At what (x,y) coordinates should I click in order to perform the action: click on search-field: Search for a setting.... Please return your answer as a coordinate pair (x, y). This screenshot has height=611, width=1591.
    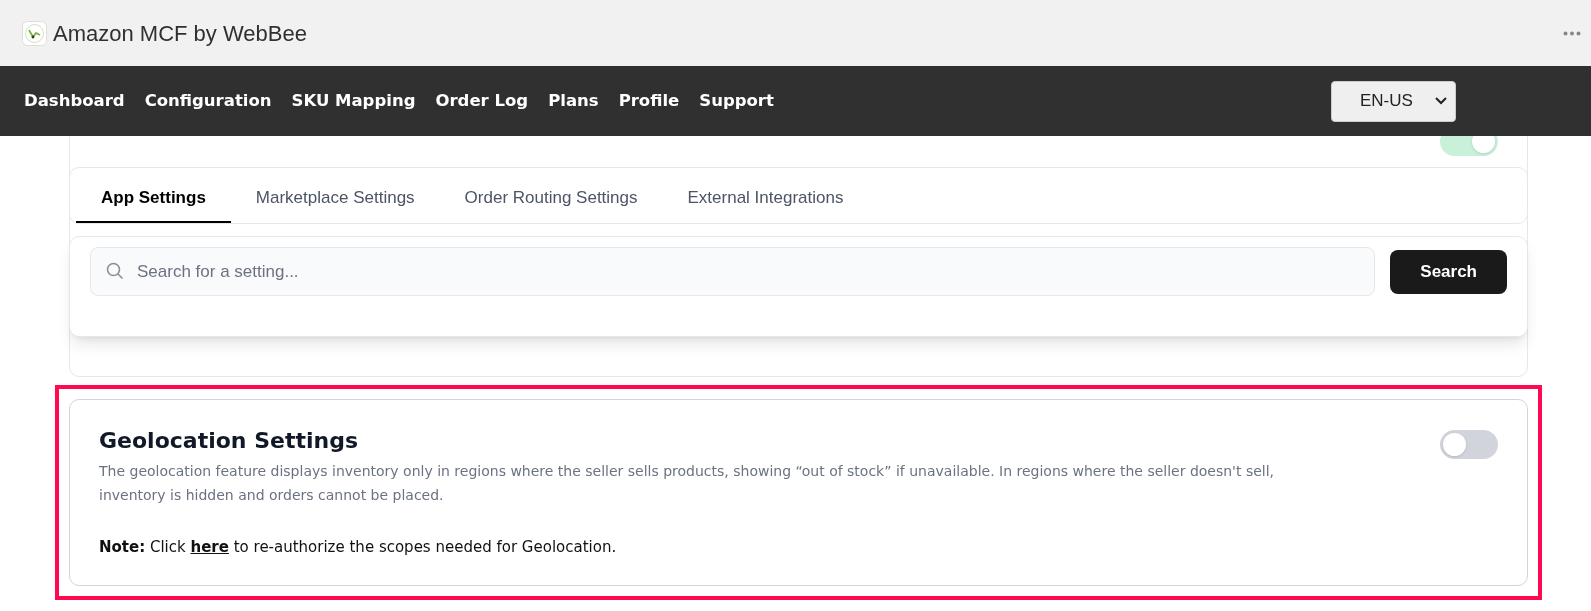
    Looking at the image, I should click on (733, 271).